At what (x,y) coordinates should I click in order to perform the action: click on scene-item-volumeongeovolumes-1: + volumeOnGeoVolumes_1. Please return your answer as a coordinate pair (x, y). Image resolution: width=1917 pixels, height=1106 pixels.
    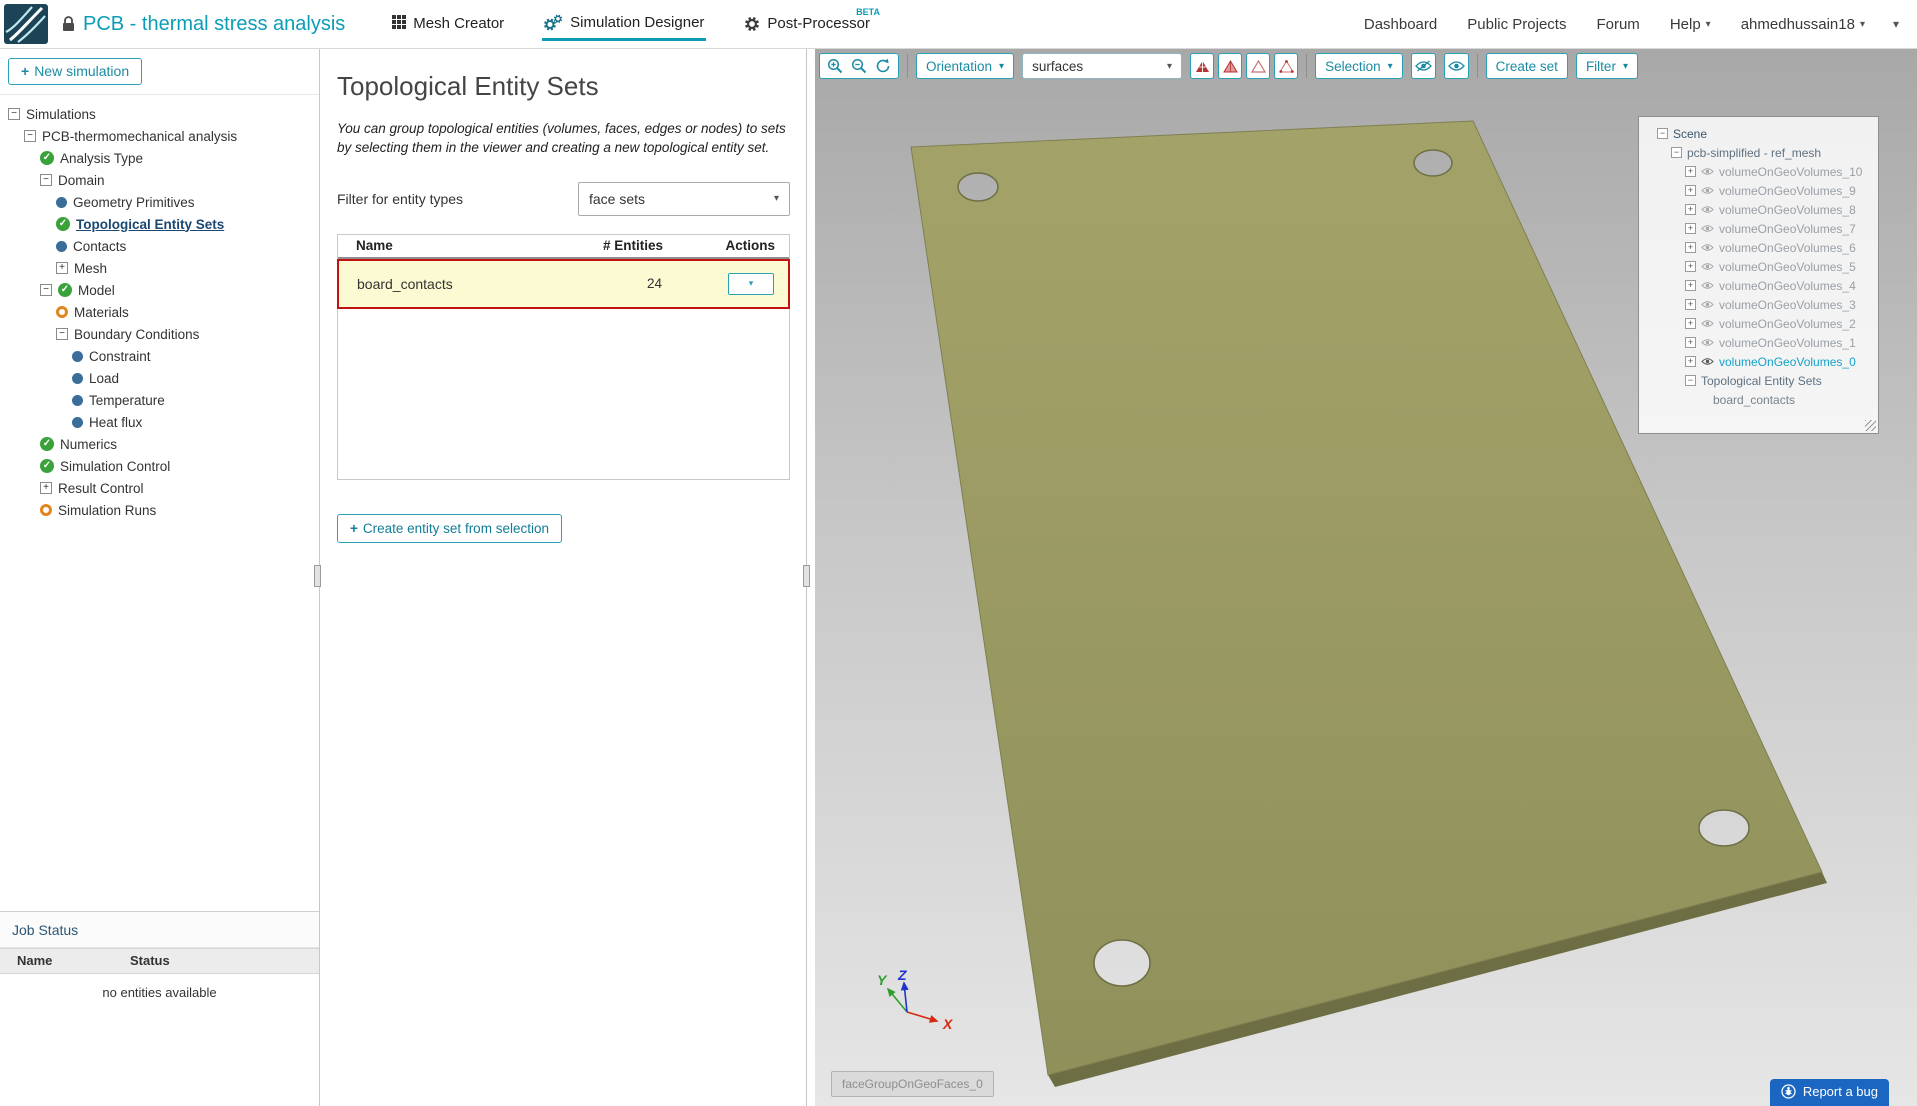
    Looking at the image, I should click on (1758, 342).